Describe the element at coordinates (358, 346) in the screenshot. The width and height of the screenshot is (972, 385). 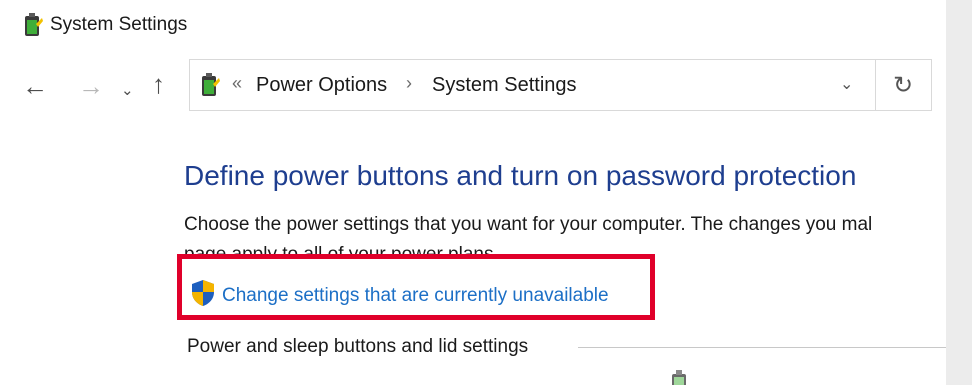
I see `section-label: Power and sleep buttons and lid settings` at that location.